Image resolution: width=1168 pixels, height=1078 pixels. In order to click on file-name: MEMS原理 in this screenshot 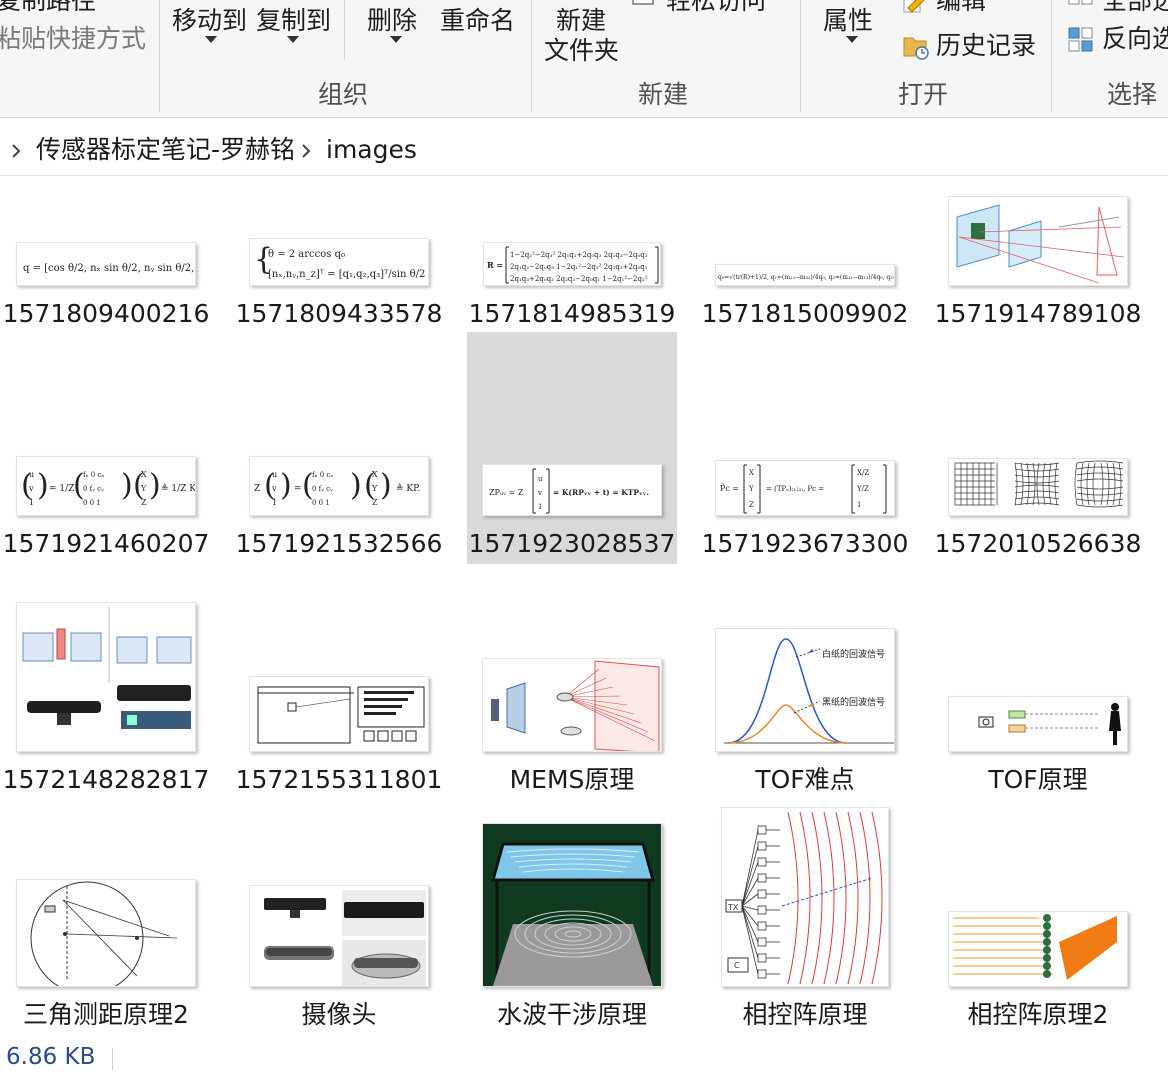, I will do `click(572, 779)`.